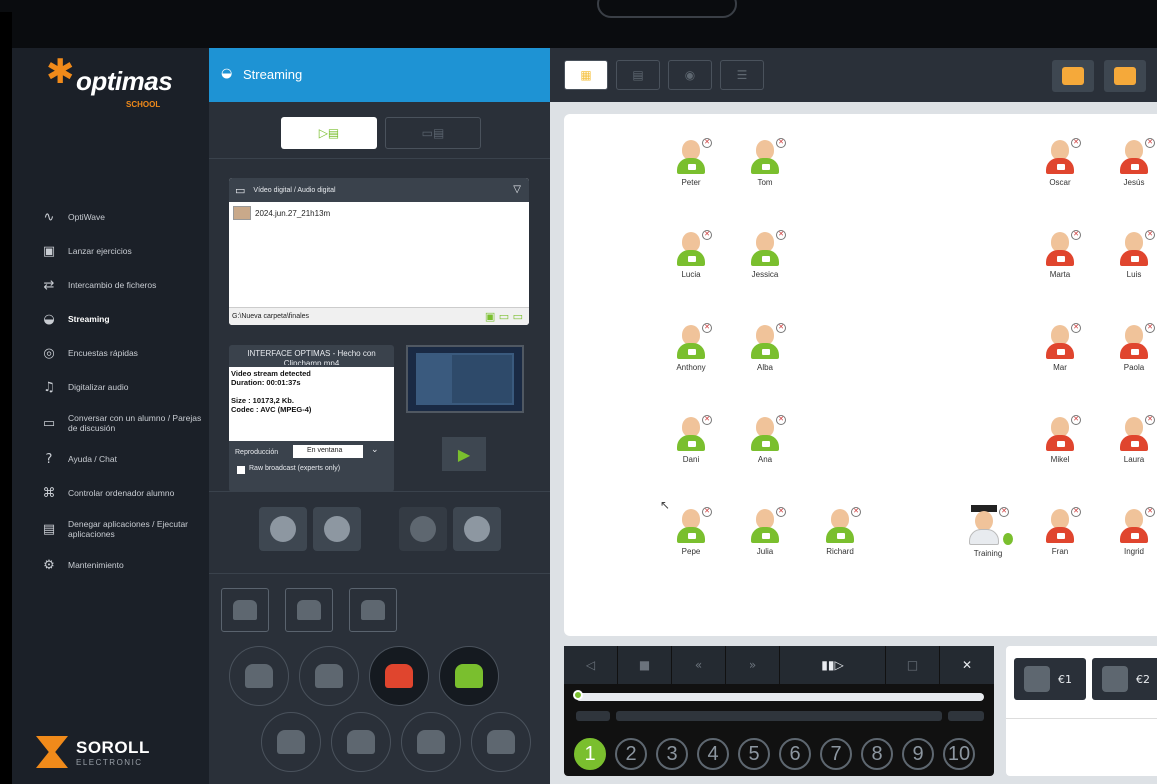 The image size is (1157, 784). Describe the element at coordinates (1050, 679) in the screenshot. I see `broadcast-1-button: €1` at that location.